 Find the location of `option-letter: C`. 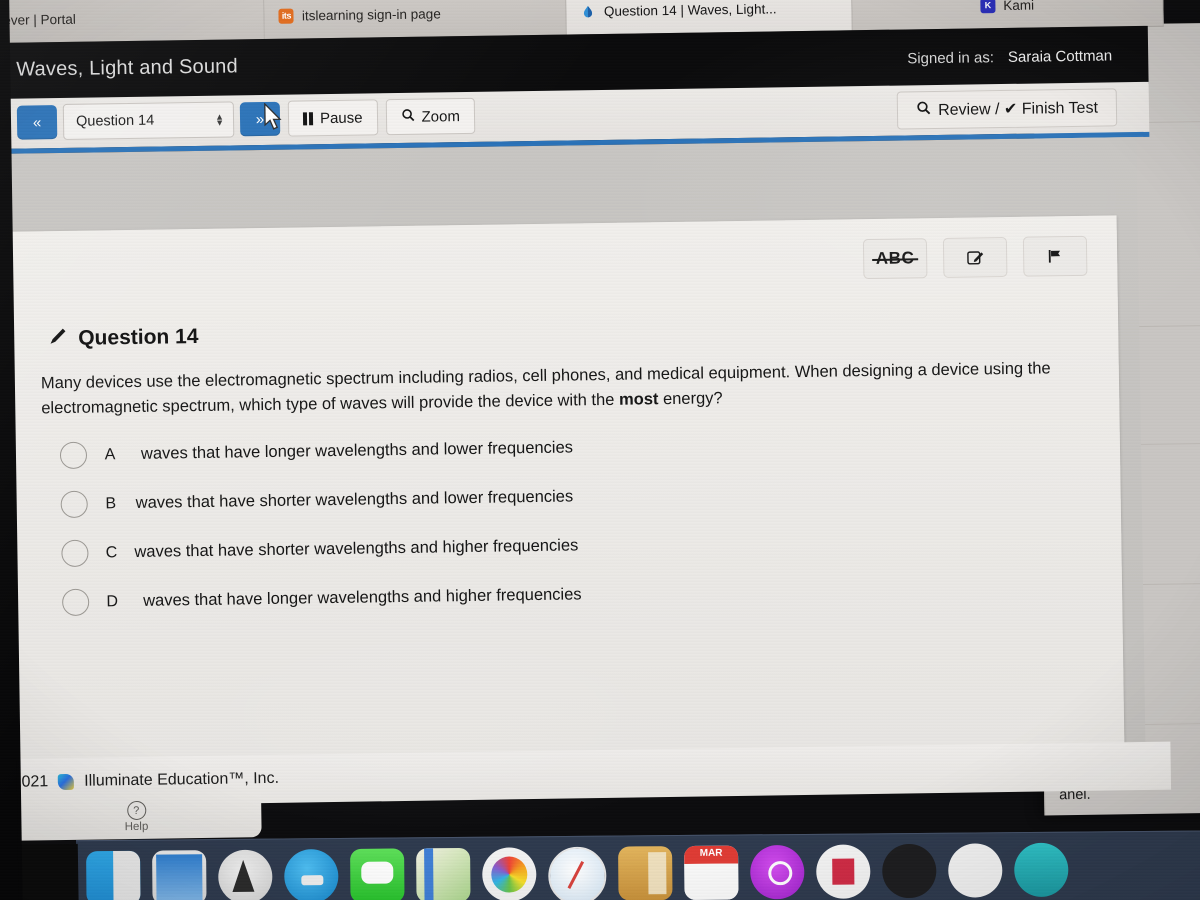

option-letter: C is located at coordinates (111, 552).